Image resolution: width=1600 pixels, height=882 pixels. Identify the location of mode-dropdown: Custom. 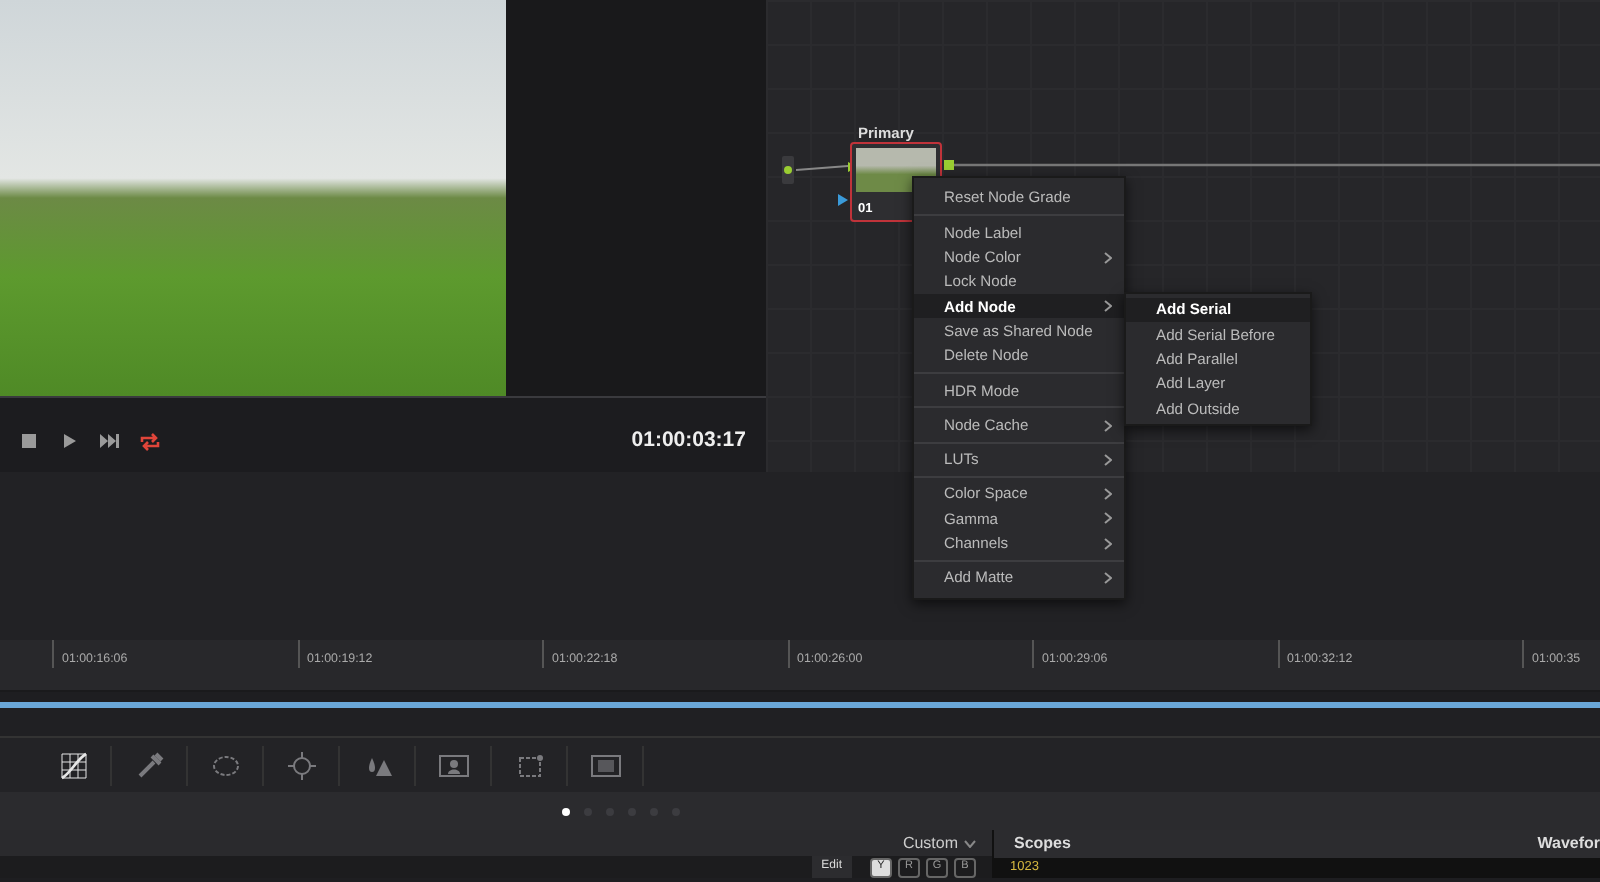
(925, 843).